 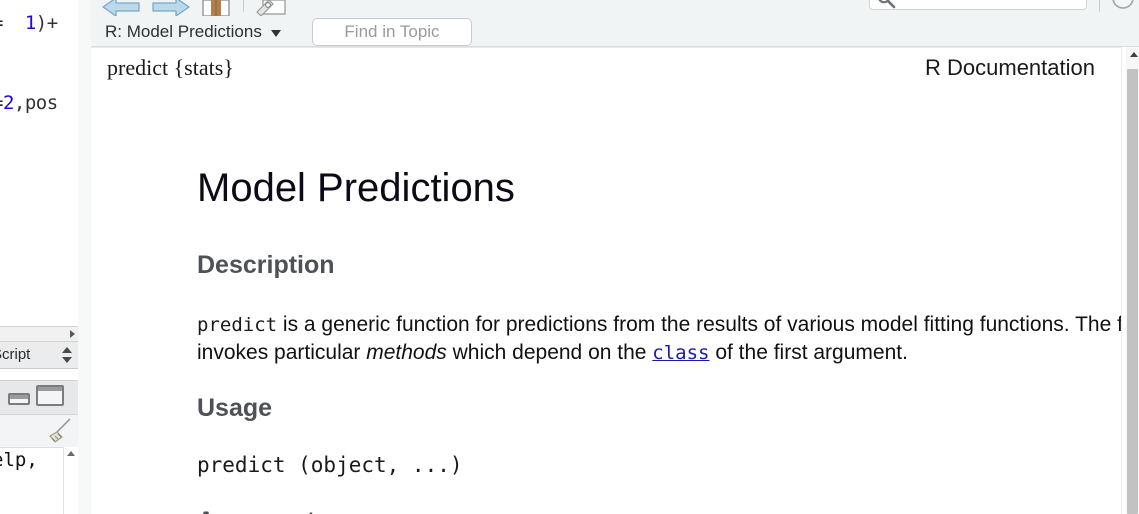 What do you see at coordinates (1134, 54) in the screenshot?
I see `scroll-up-arrow-icon` at bounding box center [1134, 54].